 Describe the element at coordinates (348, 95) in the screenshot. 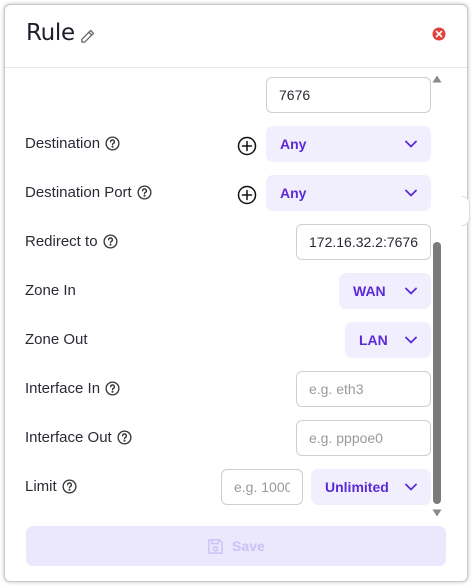

I see `port-input` at that location.